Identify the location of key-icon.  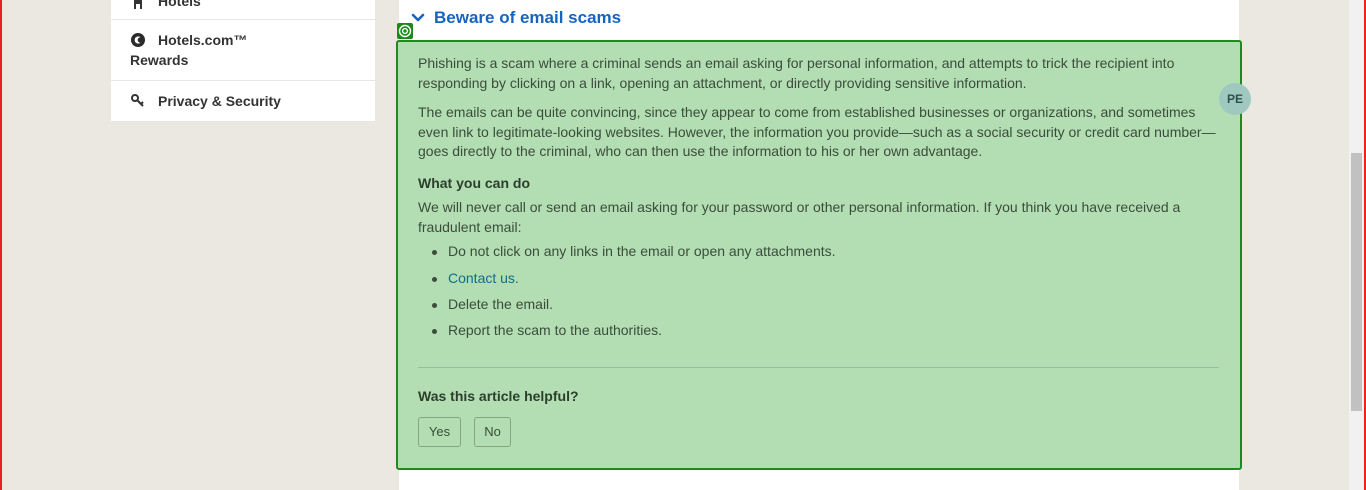
(138, 101).